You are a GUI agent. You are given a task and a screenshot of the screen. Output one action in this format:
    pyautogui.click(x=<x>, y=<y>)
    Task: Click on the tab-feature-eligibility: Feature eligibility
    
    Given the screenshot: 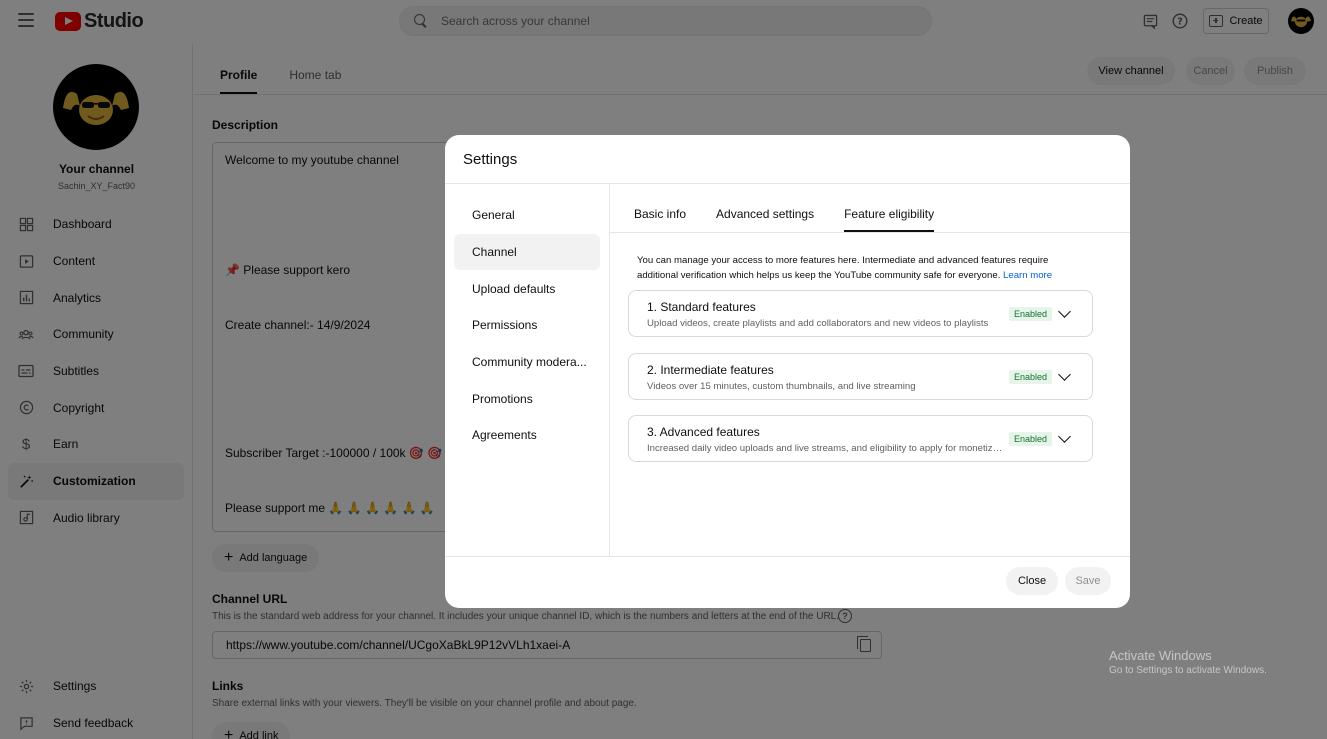 What is the action you would take?
    pyautogui.click(x=889, y=208)
    